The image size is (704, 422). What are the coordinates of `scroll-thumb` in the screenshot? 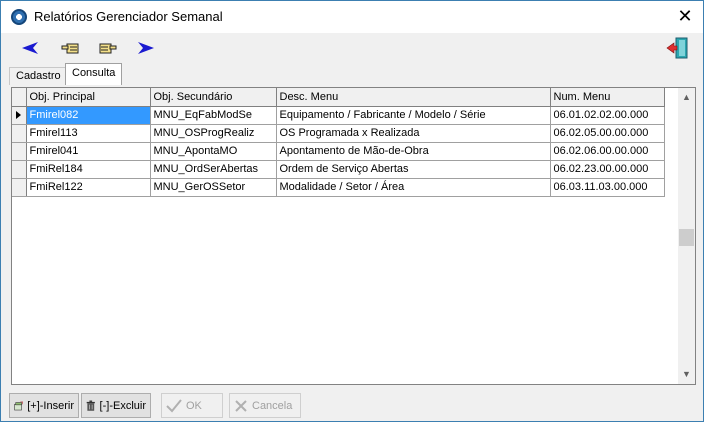 It's located at (686, 237).